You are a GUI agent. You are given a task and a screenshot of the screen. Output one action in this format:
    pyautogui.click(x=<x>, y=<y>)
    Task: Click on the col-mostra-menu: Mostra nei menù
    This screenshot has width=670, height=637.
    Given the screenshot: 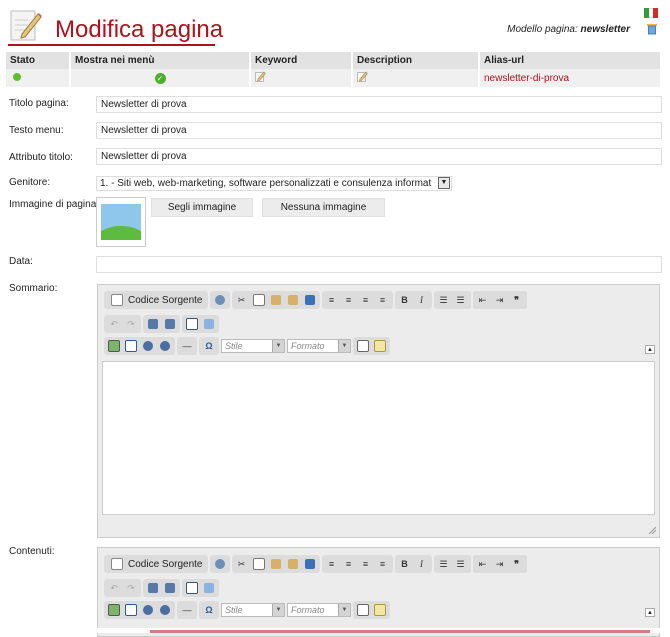 What is the action you would take?
    pyautogui.click(x=160, y=60)
    